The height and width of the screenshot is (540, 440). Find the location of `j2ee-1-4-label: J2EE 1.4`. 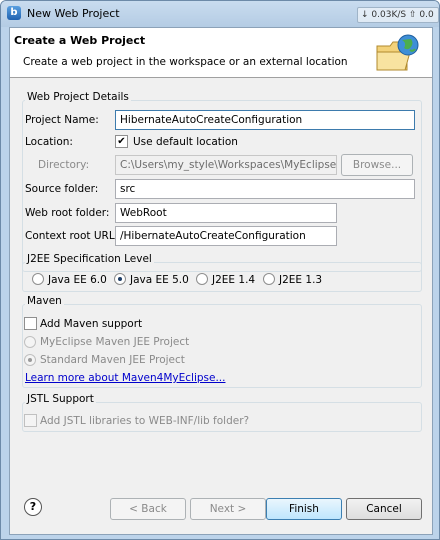

j2ee-1-4-label: J2EE 1.4 is located at coordinates (234, 280).